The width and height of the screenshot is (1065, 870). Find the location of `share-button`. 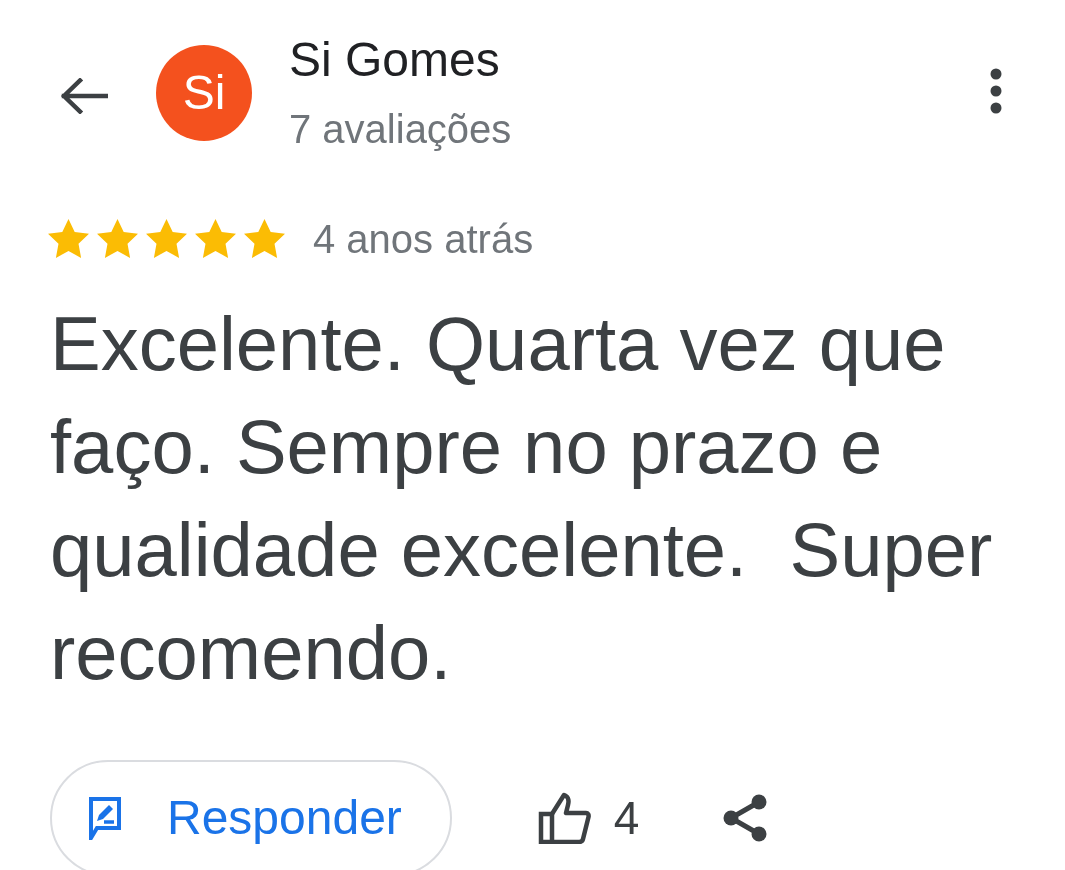

share-button is located at coordinates (745, 817).